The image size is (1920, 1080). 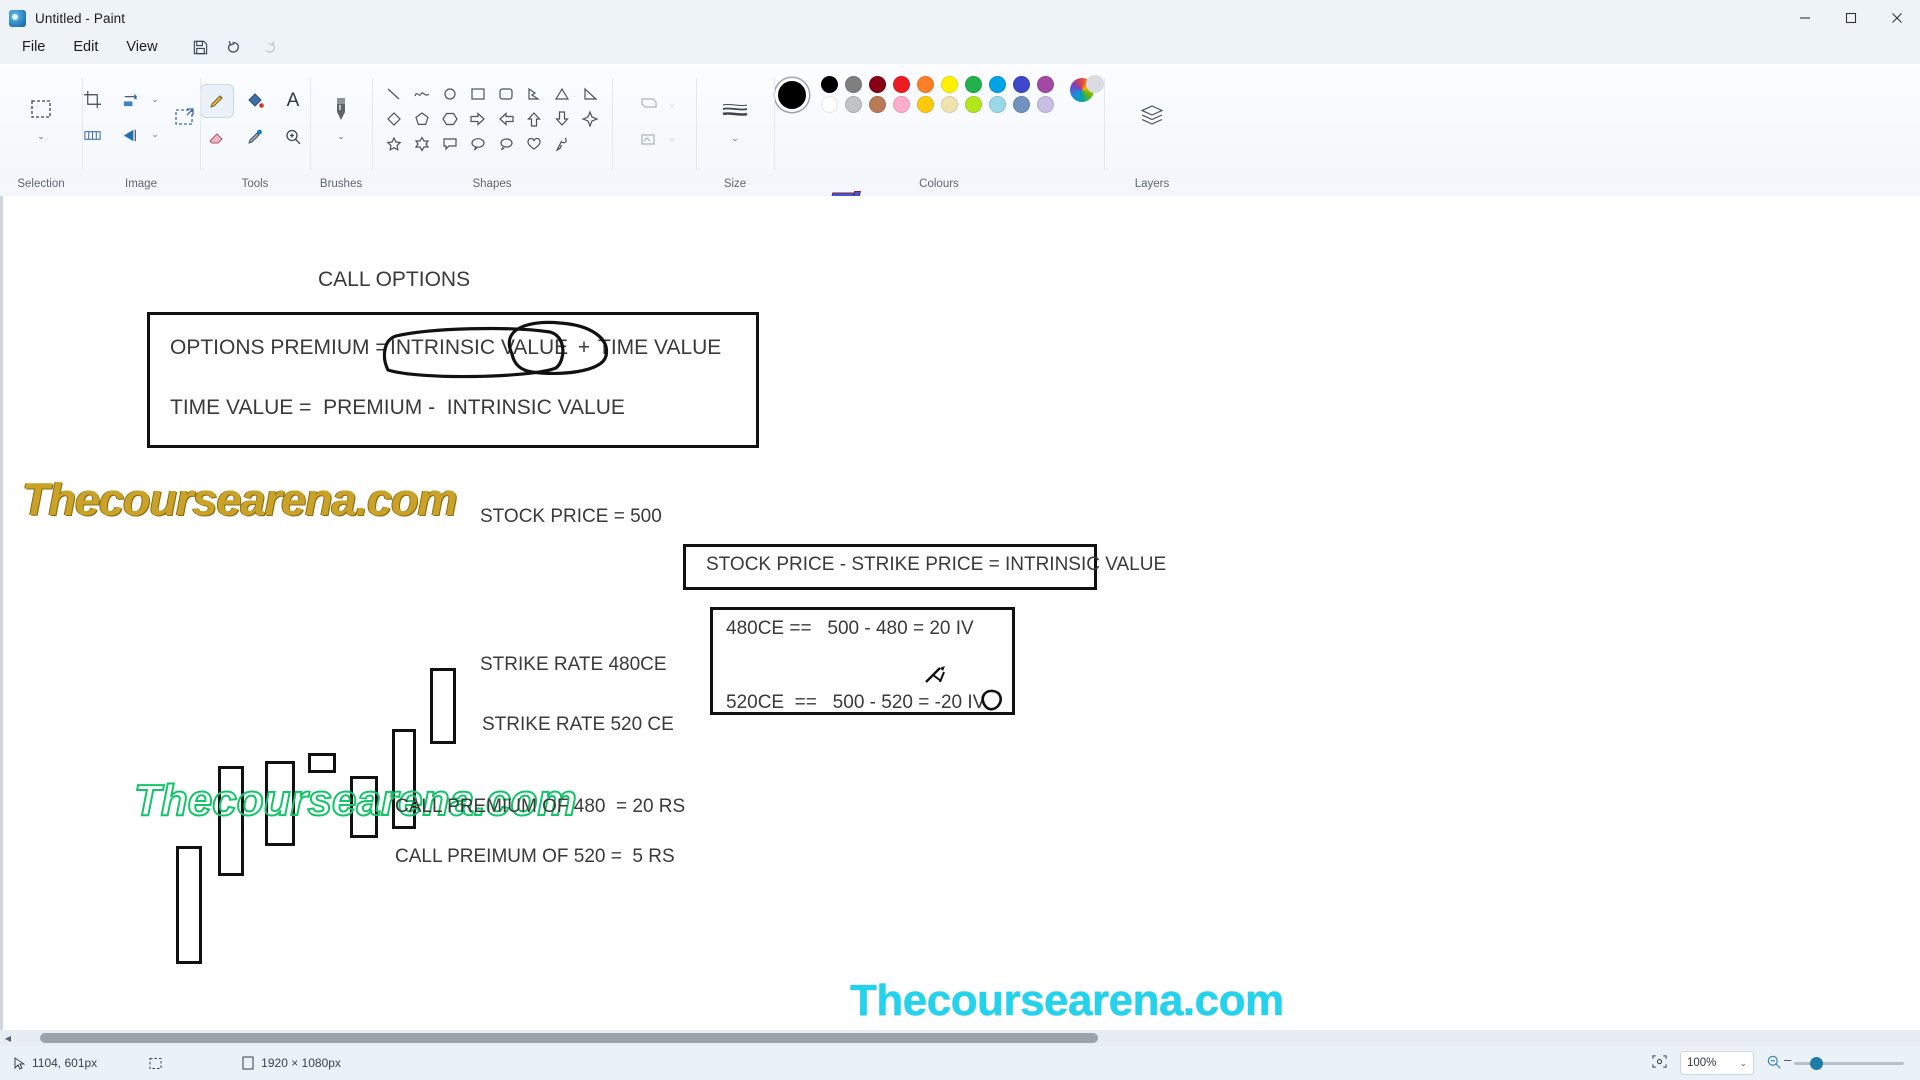 I want to click on fit-to-window-icon, so click(x=1659, y=1063).